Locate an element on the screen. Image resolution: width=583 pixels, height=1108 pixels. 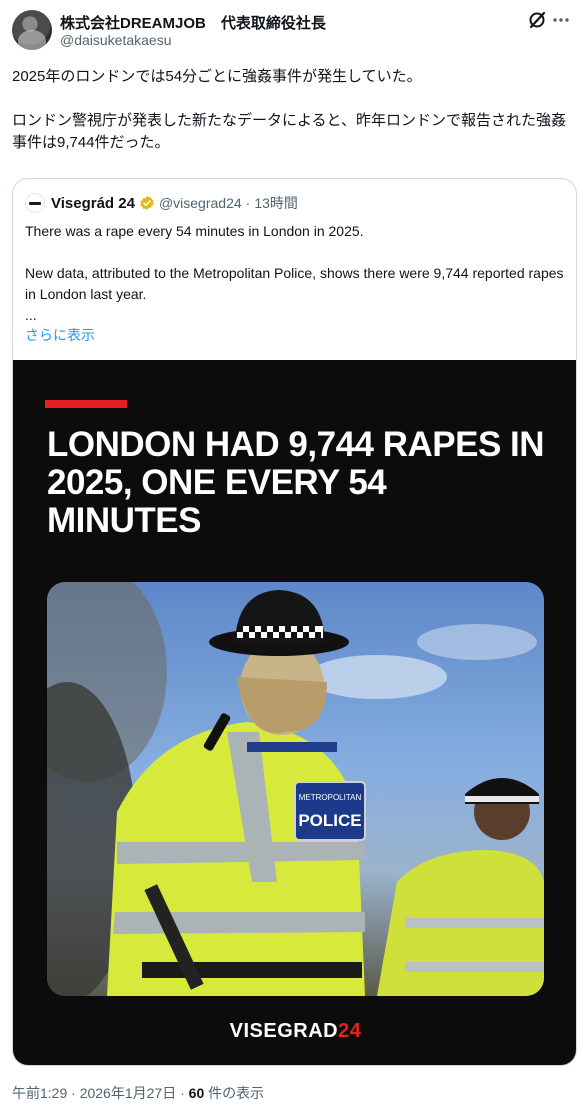
brand-accent: 24 is located at coordinates (350, 1031).